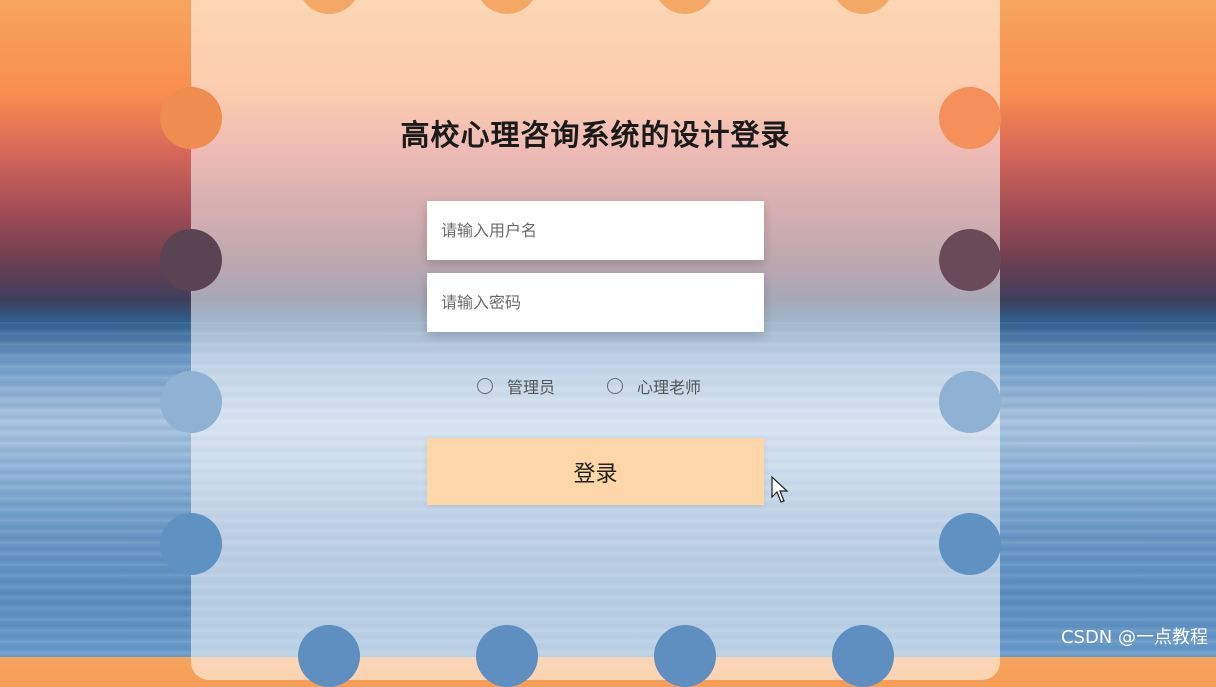 The height and width of the screenshot is (687, 1216). Describe the element at coordinates (595, 471) in the screenshot. I see `login-button: 登录` at that location.